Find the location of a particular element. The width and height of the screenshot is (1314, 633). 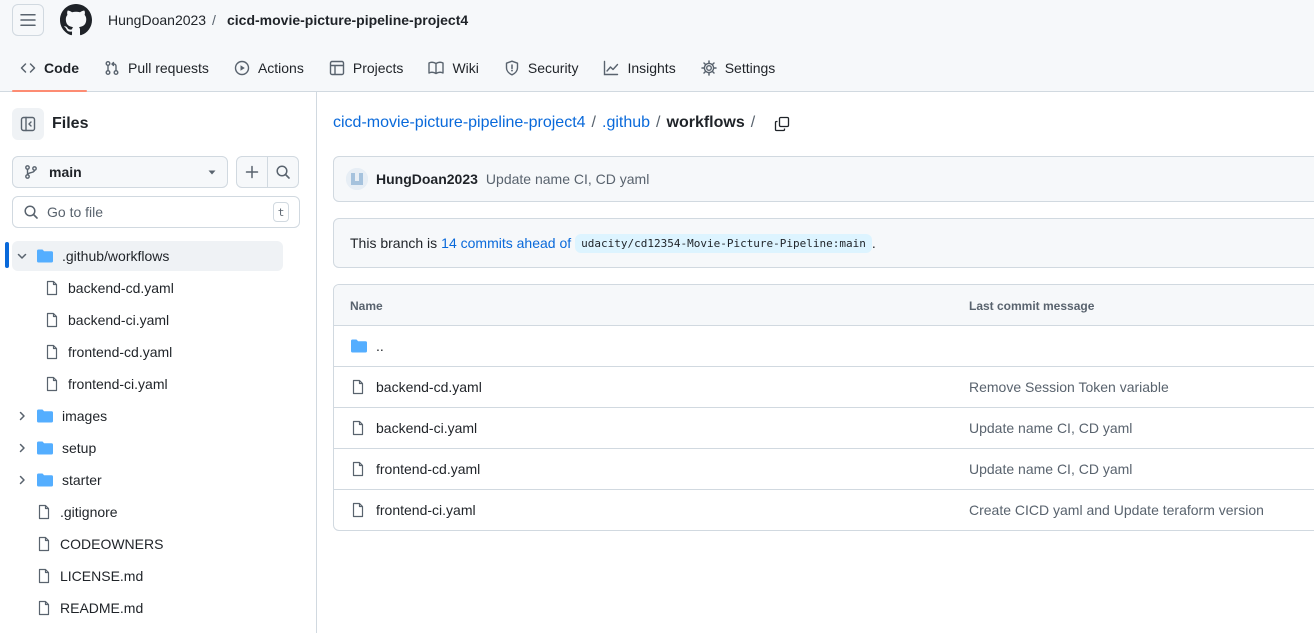

search-icon is located at coordinates (283, 172).